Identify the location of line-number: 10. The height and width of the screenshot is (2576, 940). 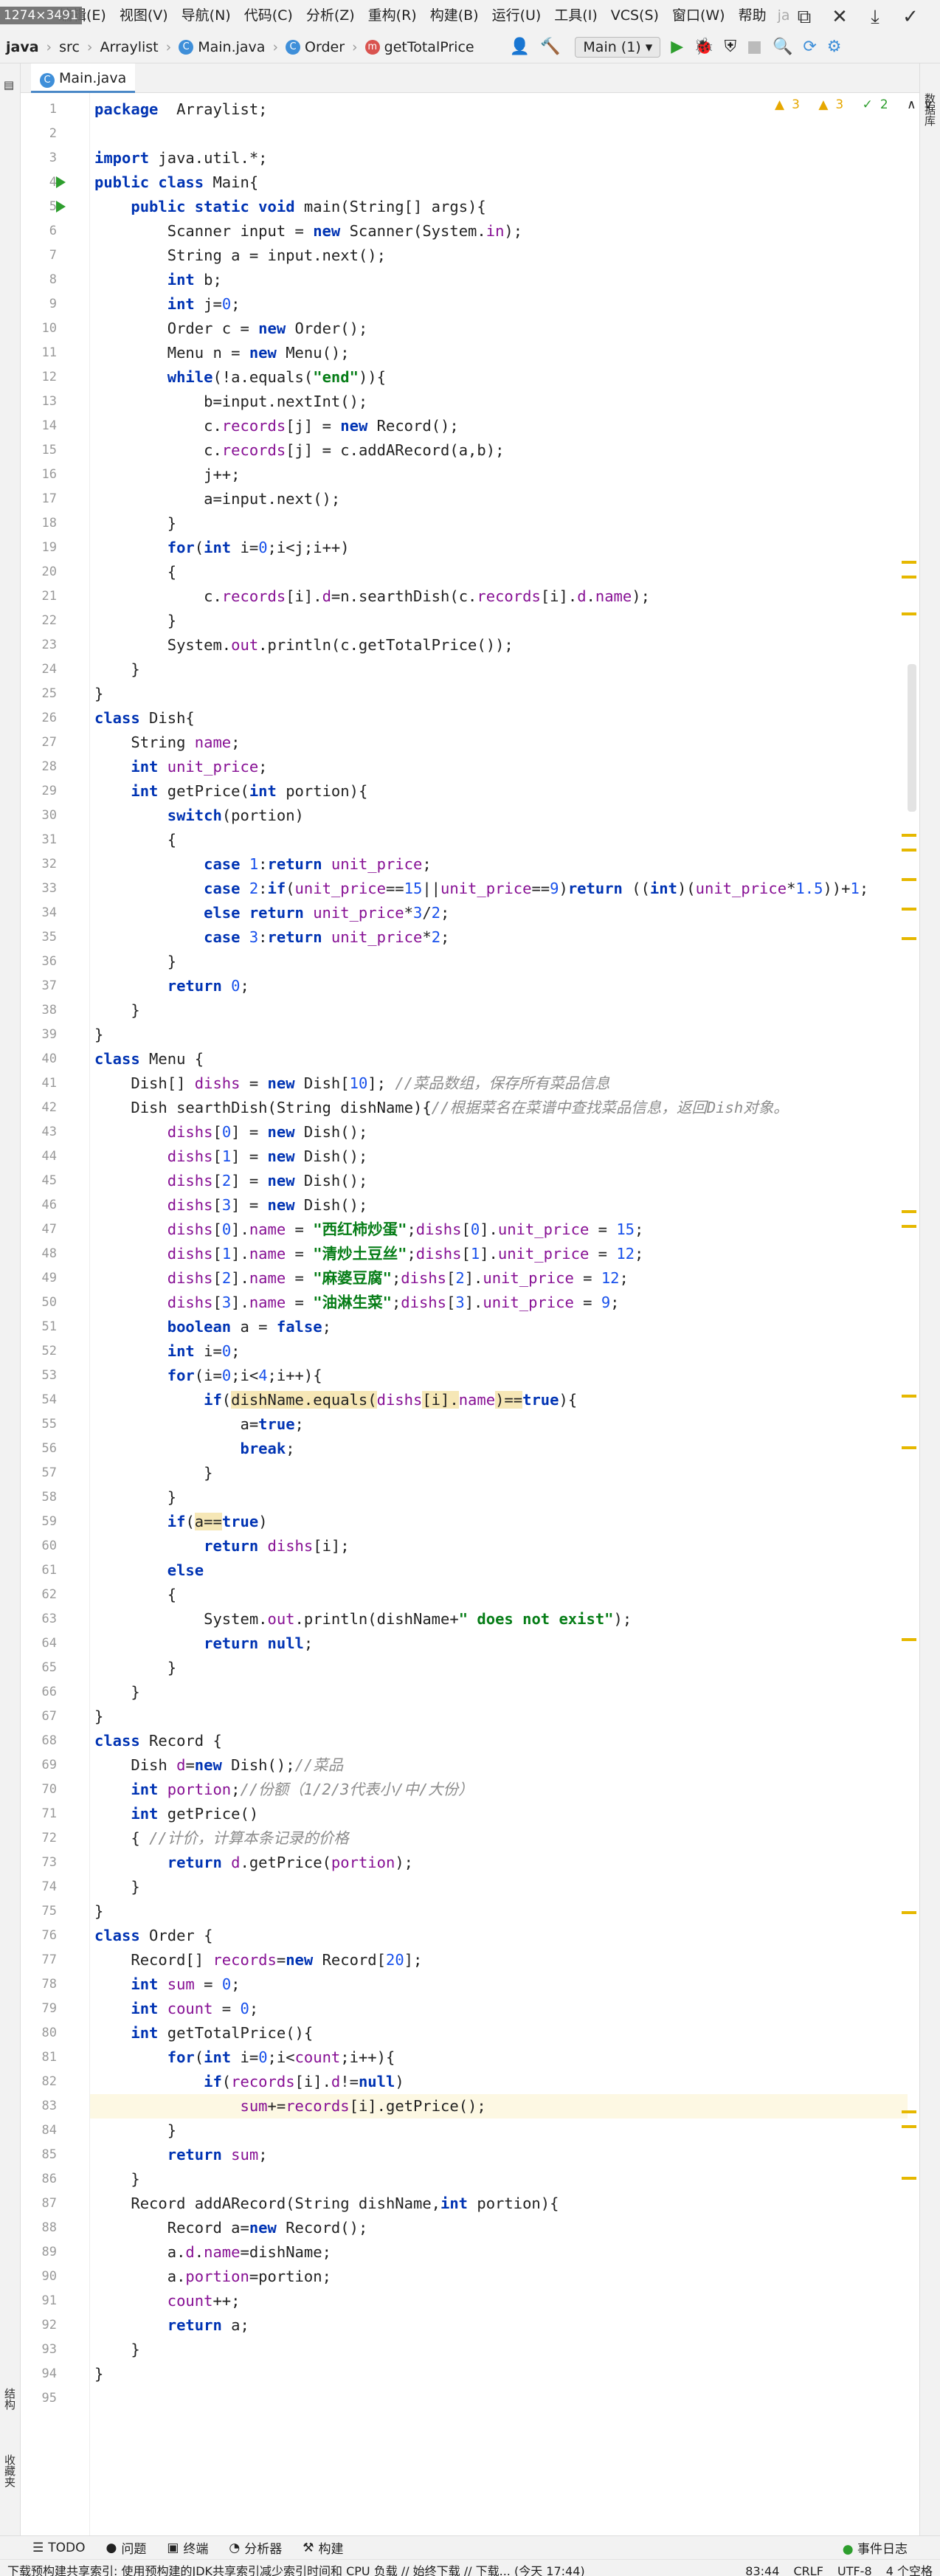
(38, 328).